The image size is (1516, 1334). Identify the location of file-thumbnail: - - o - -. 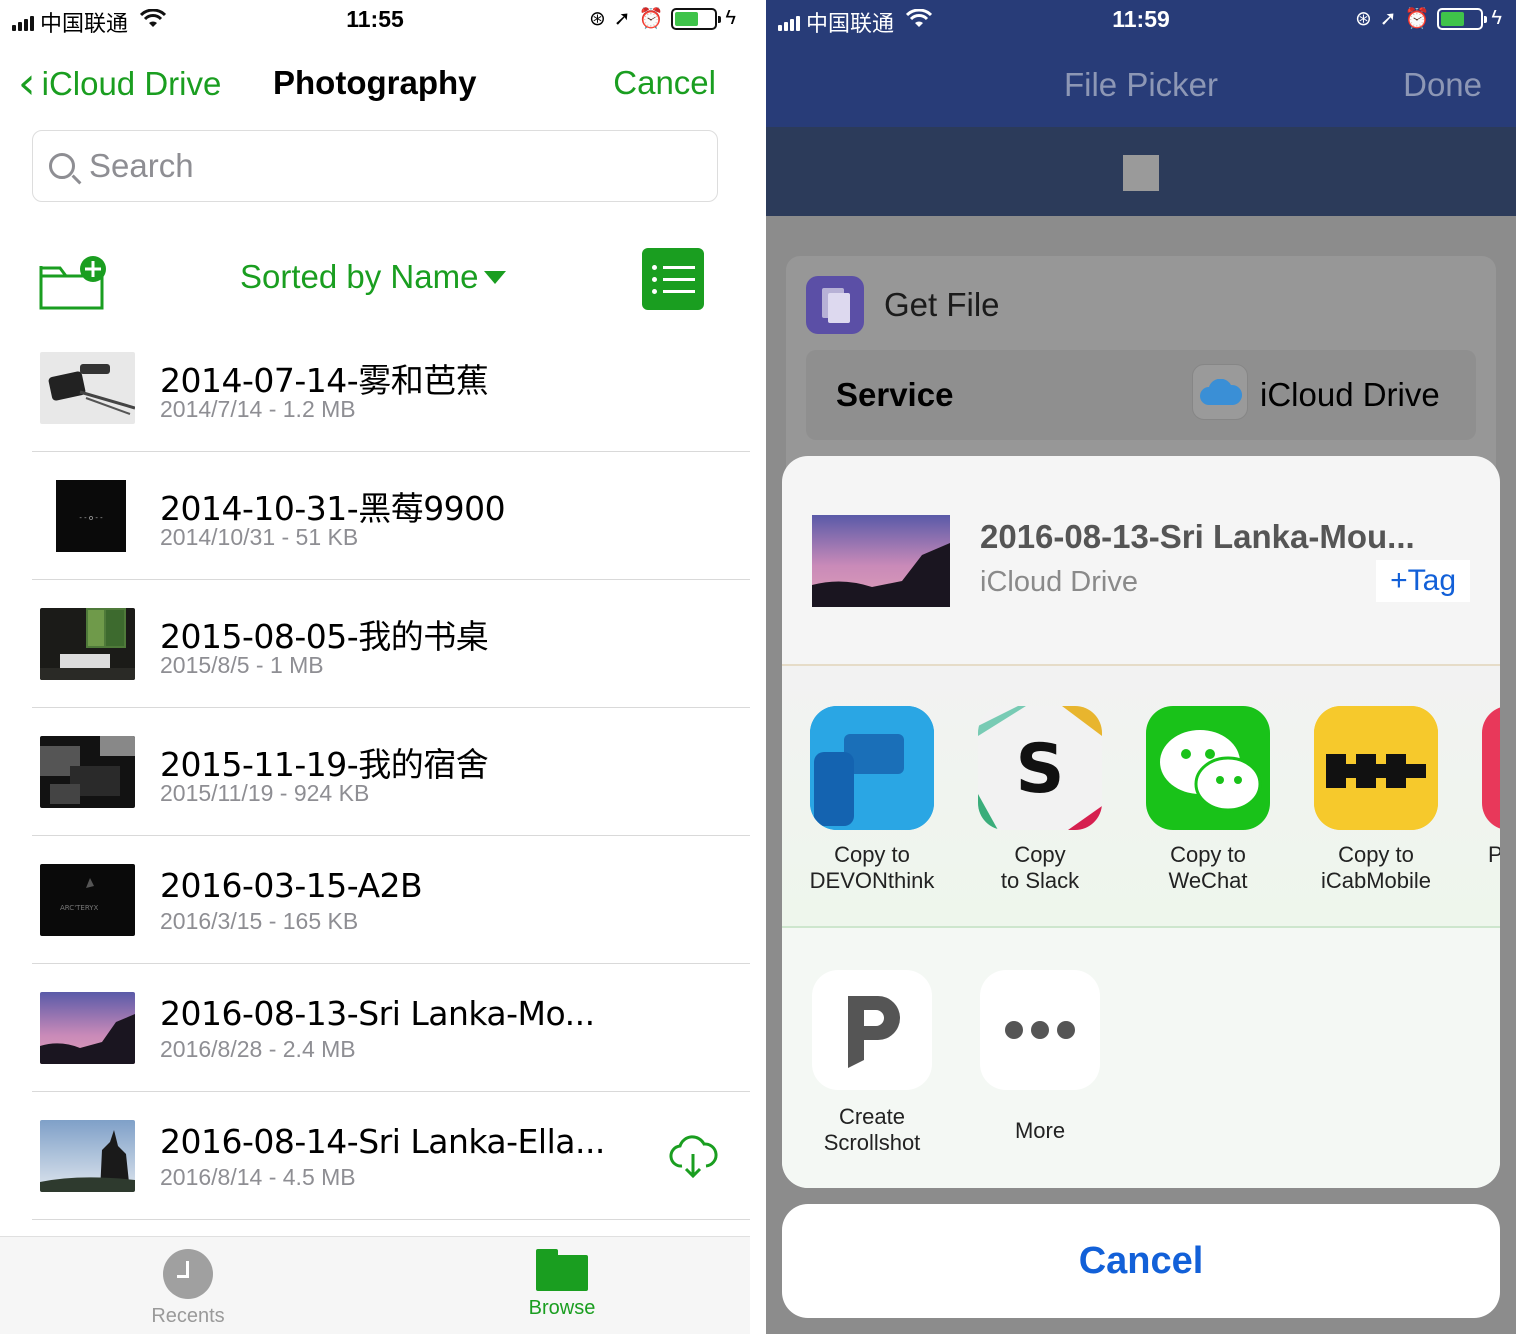
(87, 516).